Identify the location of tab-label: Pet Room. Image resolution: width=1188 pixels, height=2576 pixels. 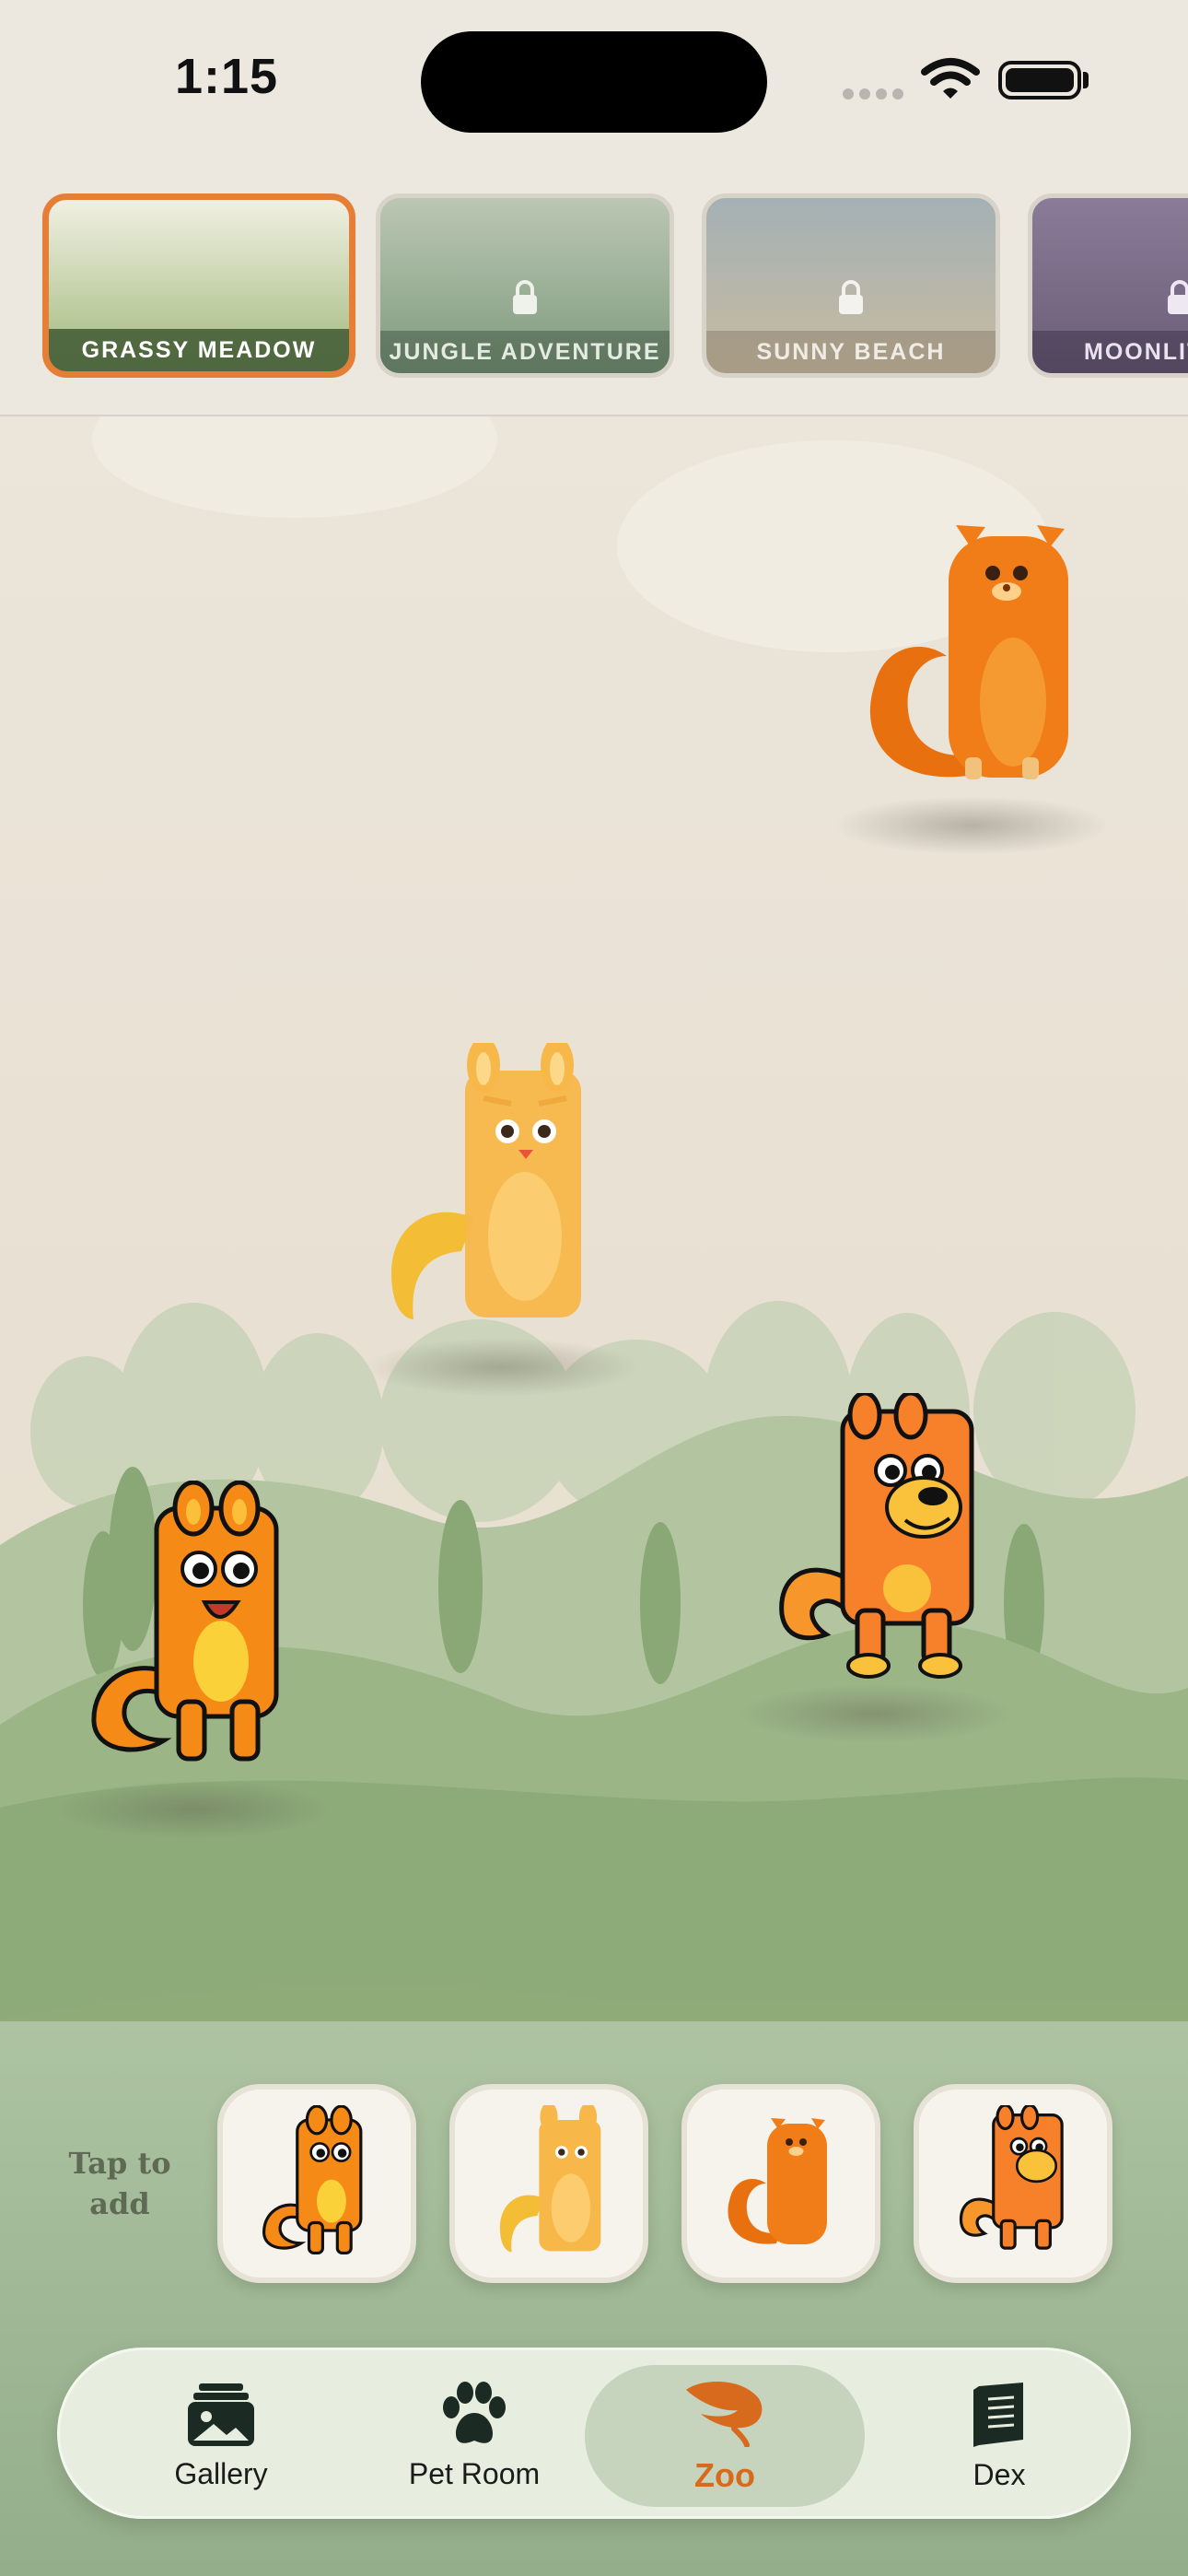
(474, 2473).